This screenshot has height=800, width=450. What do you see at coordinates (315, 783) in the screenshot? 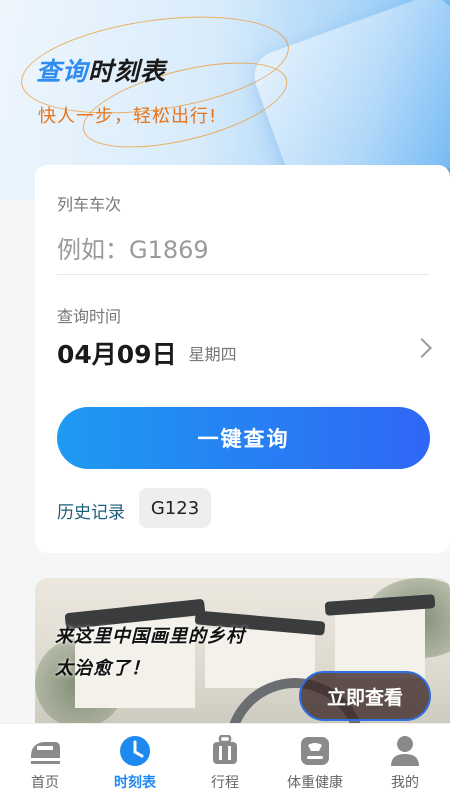
I see `tab-label: 体重健康` at bounding box center [315, 783].